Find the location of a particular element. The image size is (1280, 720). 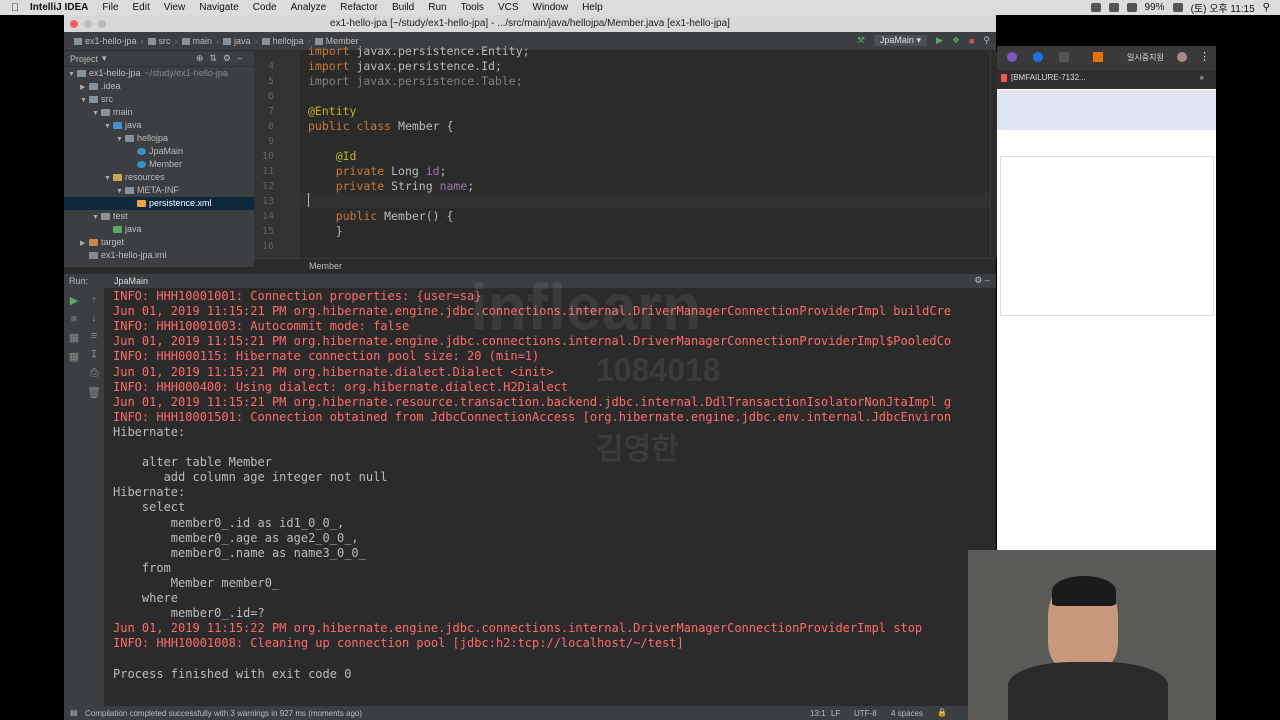

battery-percent: 99% is located at coordinates (1155, 7).